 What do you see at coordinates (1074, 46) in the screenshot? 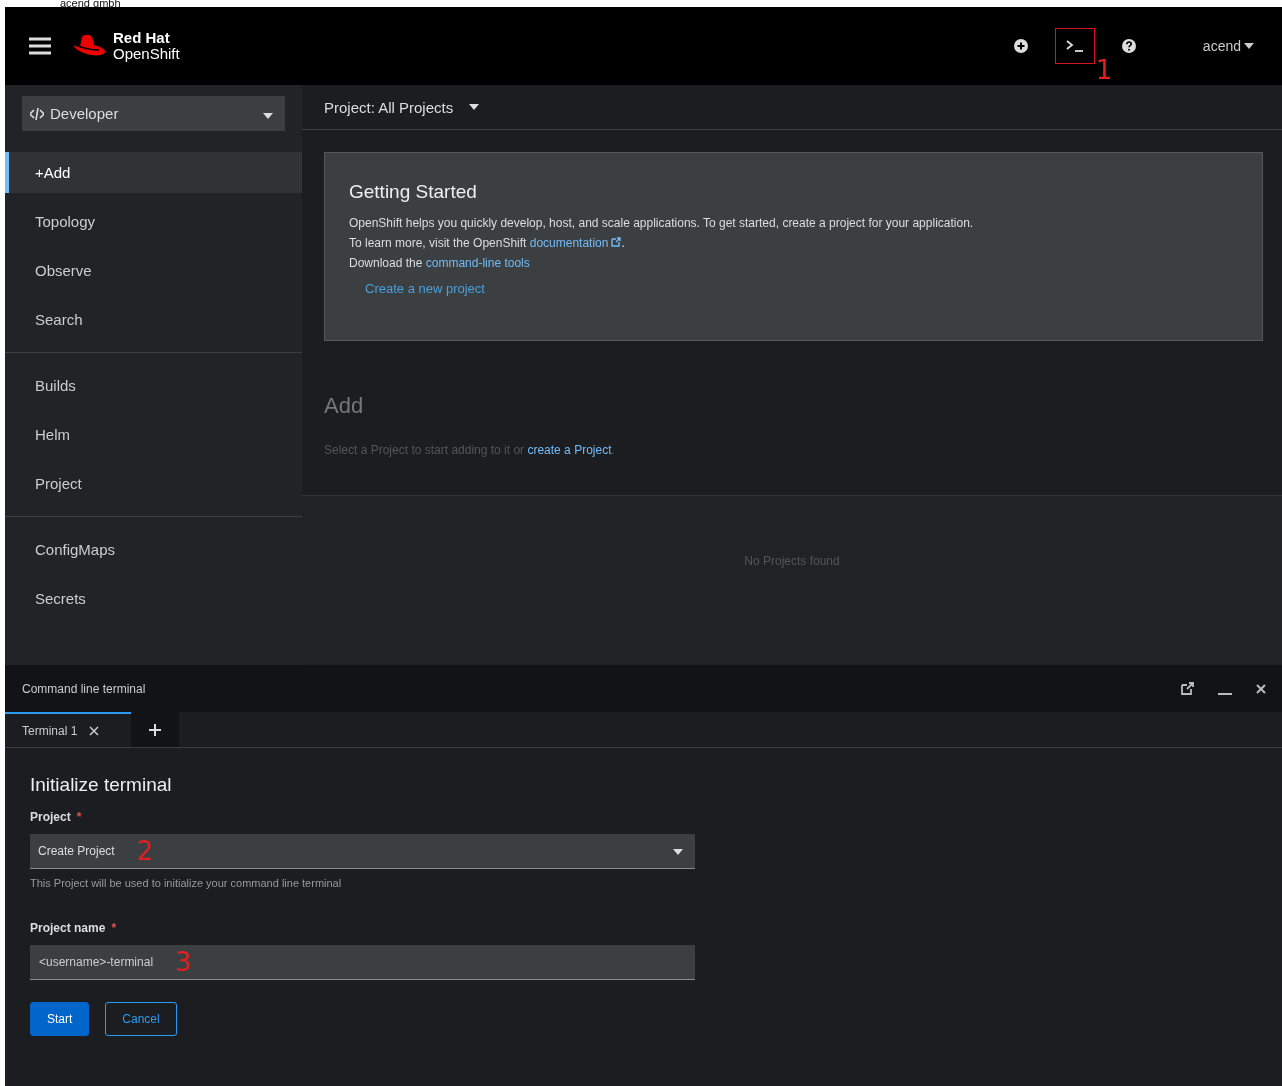
I see `terminal-icon` at bounding box center [1074, 46].